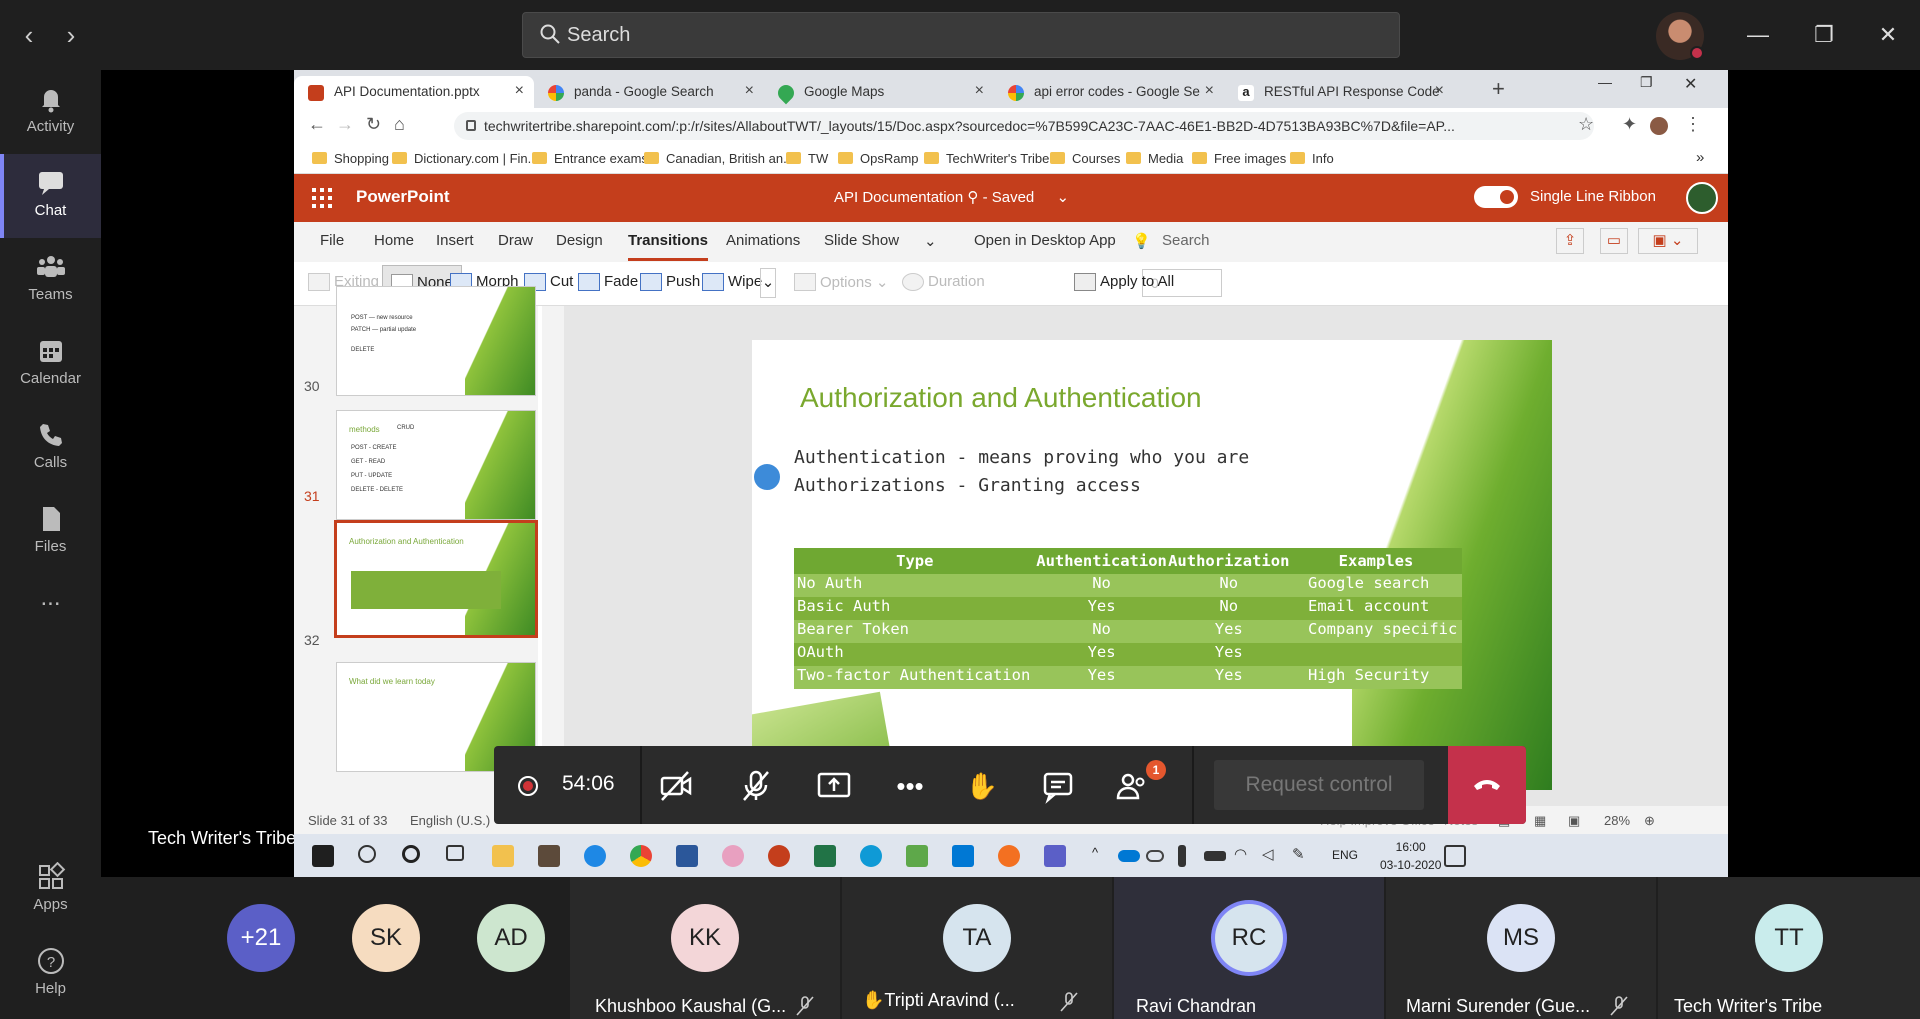  I want to click on transition-wipe: Wipe, so click(732, 282).